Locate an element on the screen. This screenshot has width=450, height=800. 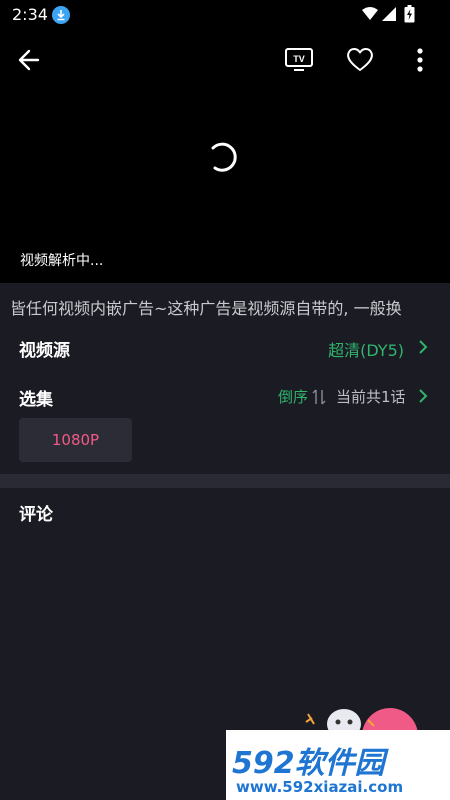
notice-marquee: 皆任何视频内嵌广告~这种广告是视频源自带的, 一般换 is located at coordinates (225, 305).